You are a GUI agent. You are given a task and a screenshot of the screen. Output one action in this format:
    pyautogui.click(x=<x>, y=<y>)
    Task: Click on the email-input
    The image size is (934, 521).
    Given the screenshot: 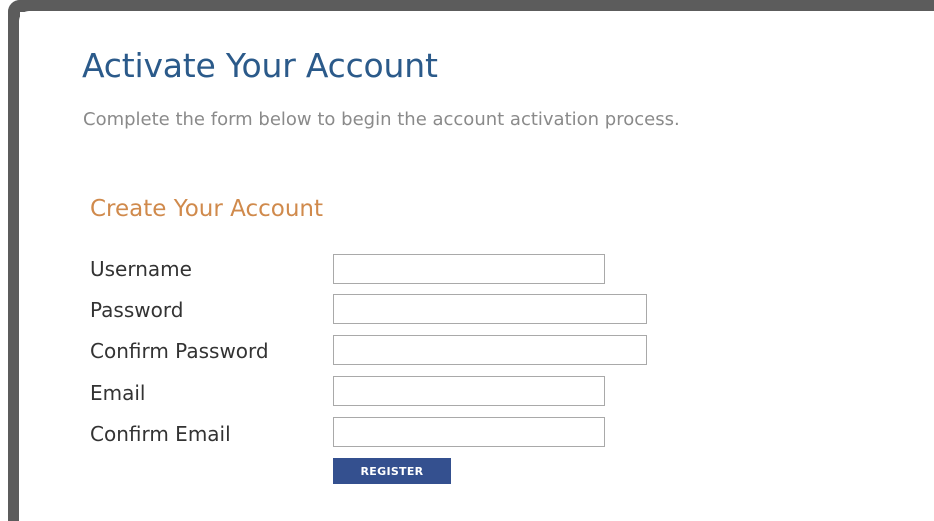 What is the action you would take?
    pyautogui.click(x=469, y=391)
    